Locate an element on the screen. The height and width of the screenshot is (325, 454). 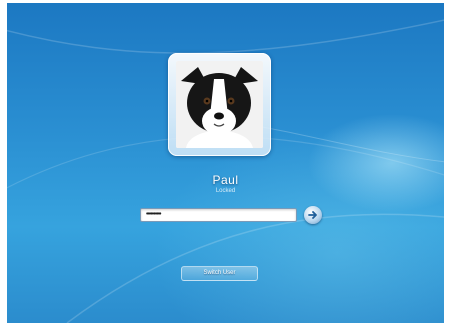
password-input: •••••••••• is located at coordinates (218, 215).